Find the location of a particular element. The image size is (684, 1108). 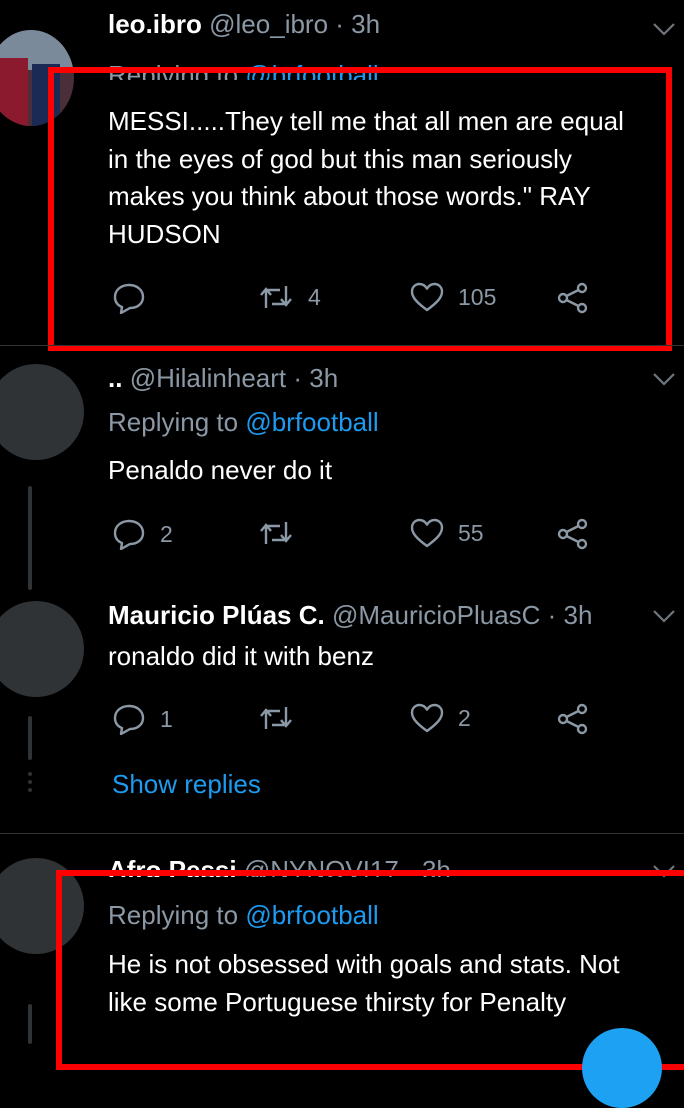

like-button: 2 is located at coordinates (440, 718).